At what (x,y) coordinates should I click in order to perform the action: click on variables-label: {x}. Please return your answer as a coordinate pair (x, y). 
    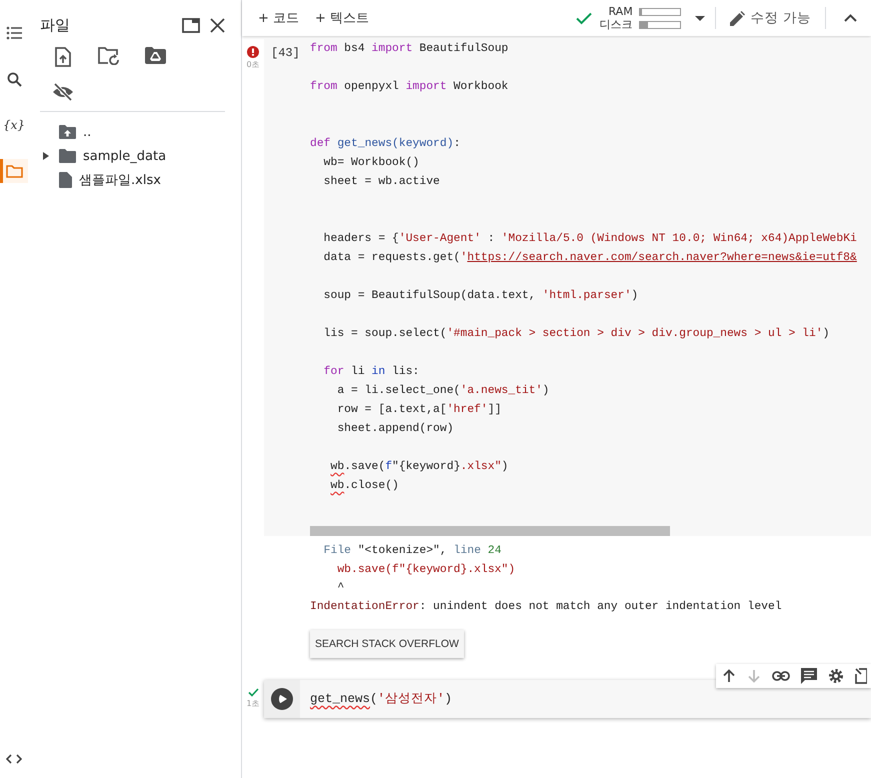
    Looking at the image, I should click on (14, 125).